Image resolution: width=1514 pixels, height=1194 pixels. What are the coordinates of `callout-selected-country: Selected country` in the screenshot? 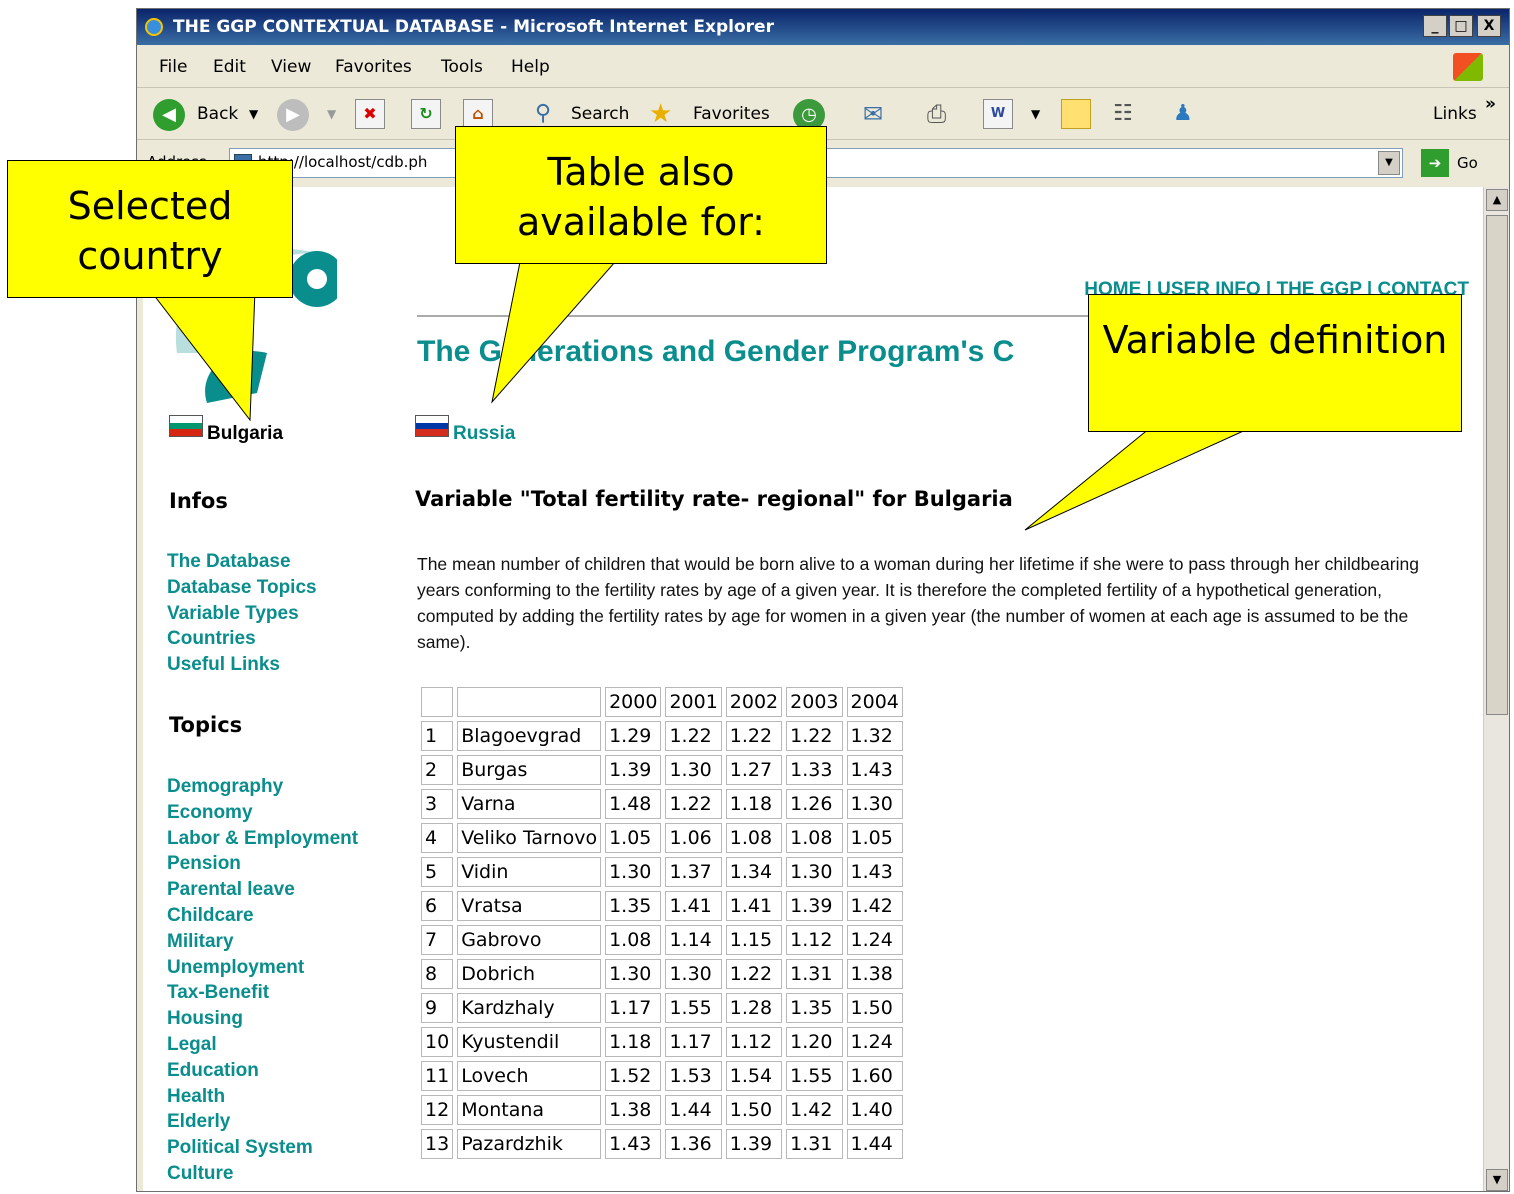 It's located at (150, 229).